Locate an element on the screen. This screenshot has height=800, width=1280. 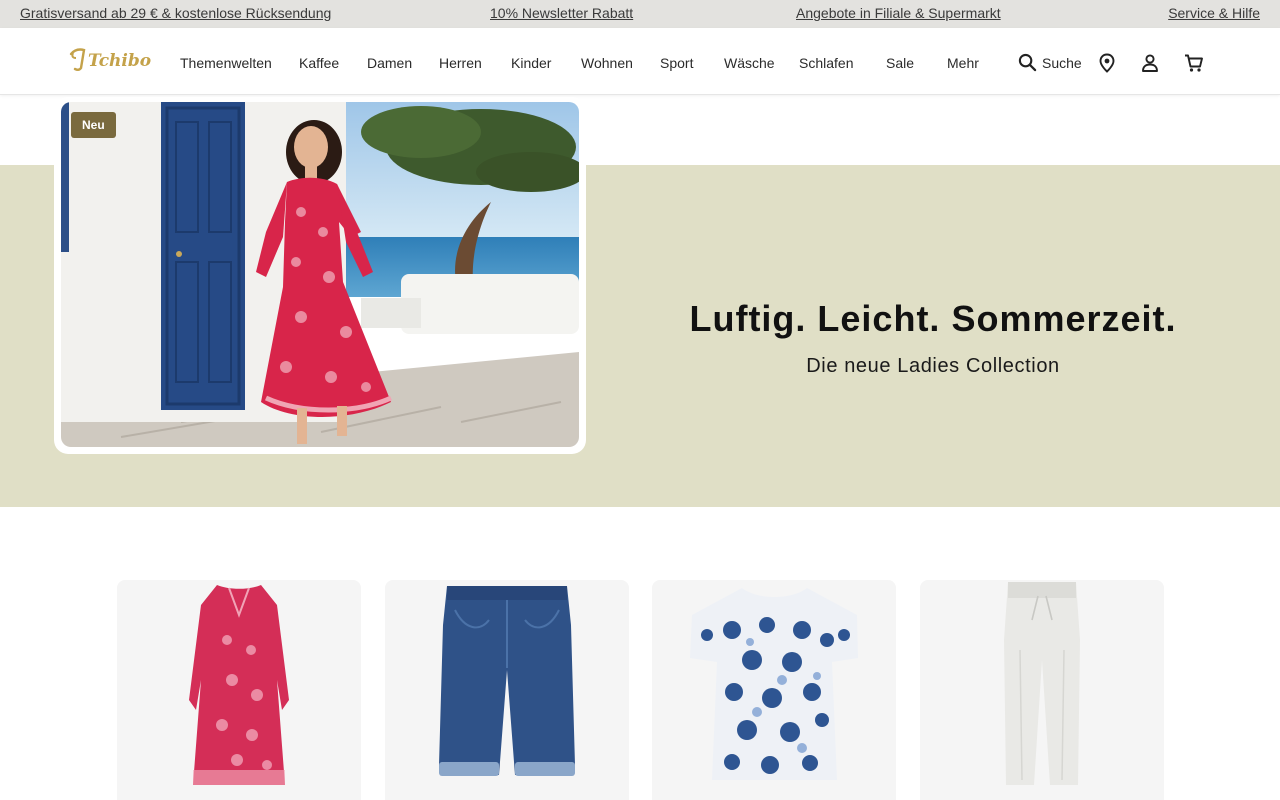
search-label: Suche is located at coordinates (1062, 62).